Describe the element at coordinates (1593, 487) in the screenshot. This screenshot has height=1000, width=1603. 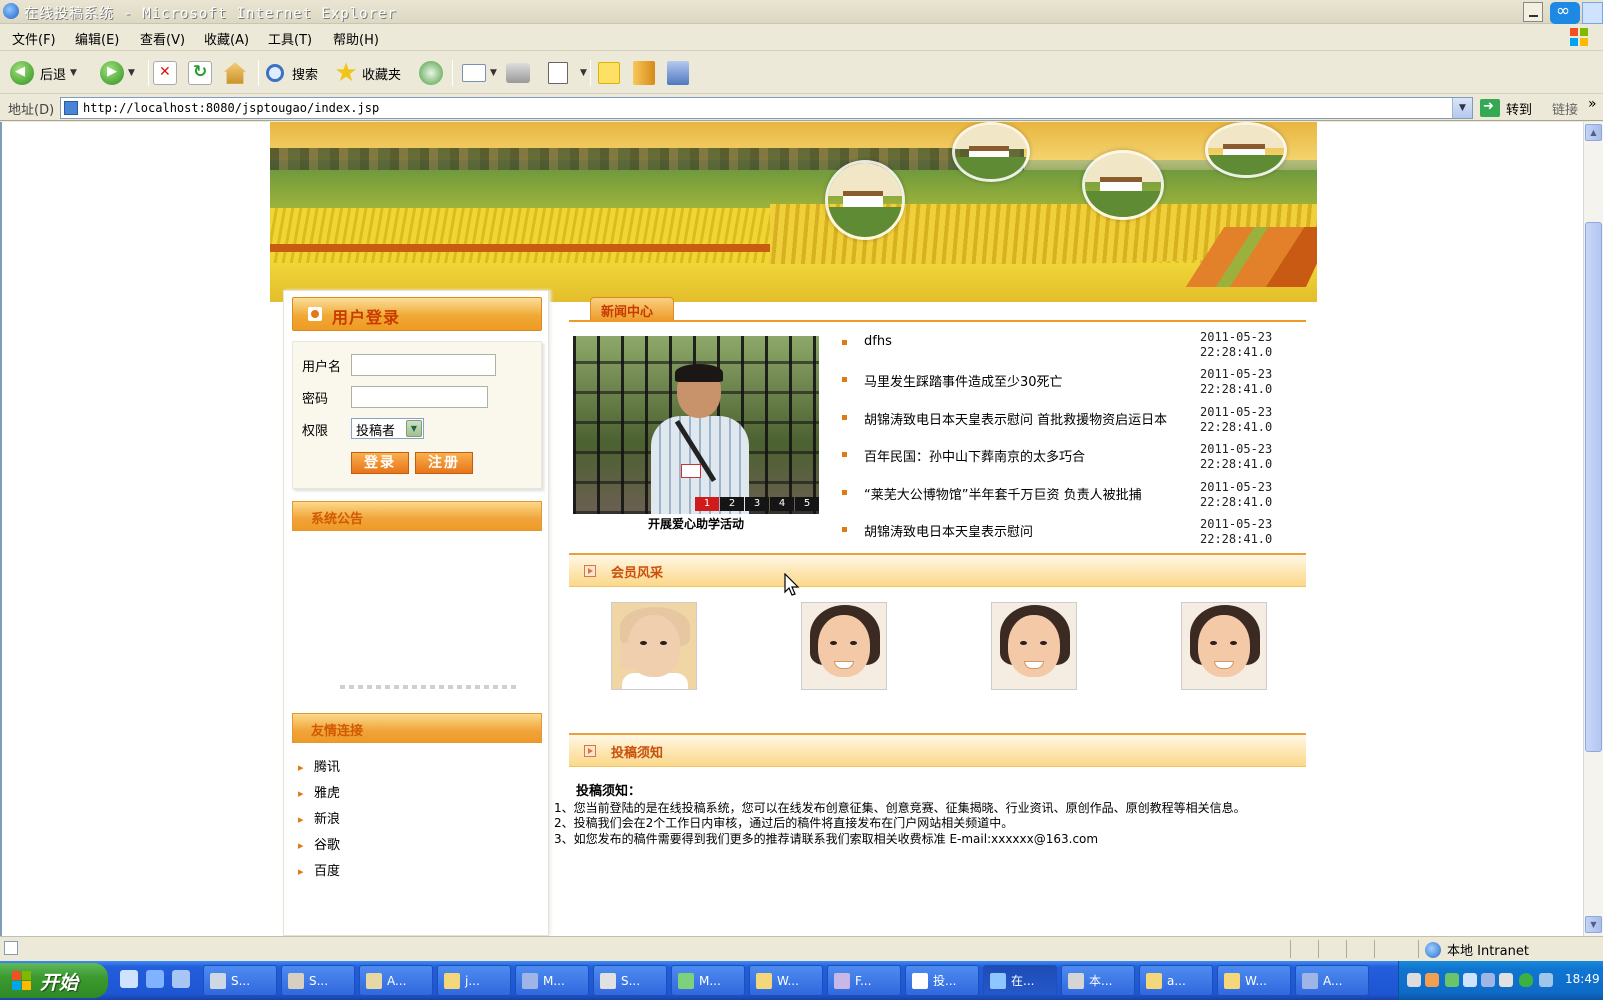
I see `scrollbar-thumb` at that location.